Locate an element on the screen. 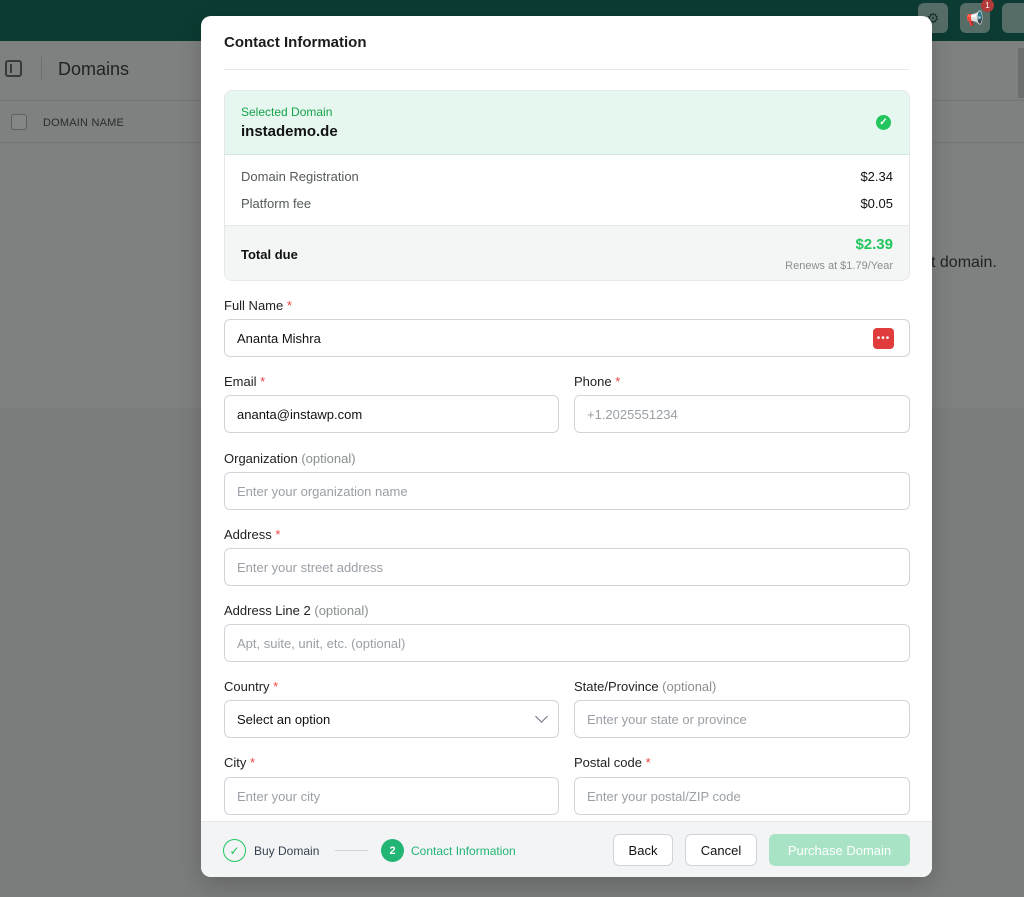  line-item-label: Domain Registration is located at coordinates (300, 176).